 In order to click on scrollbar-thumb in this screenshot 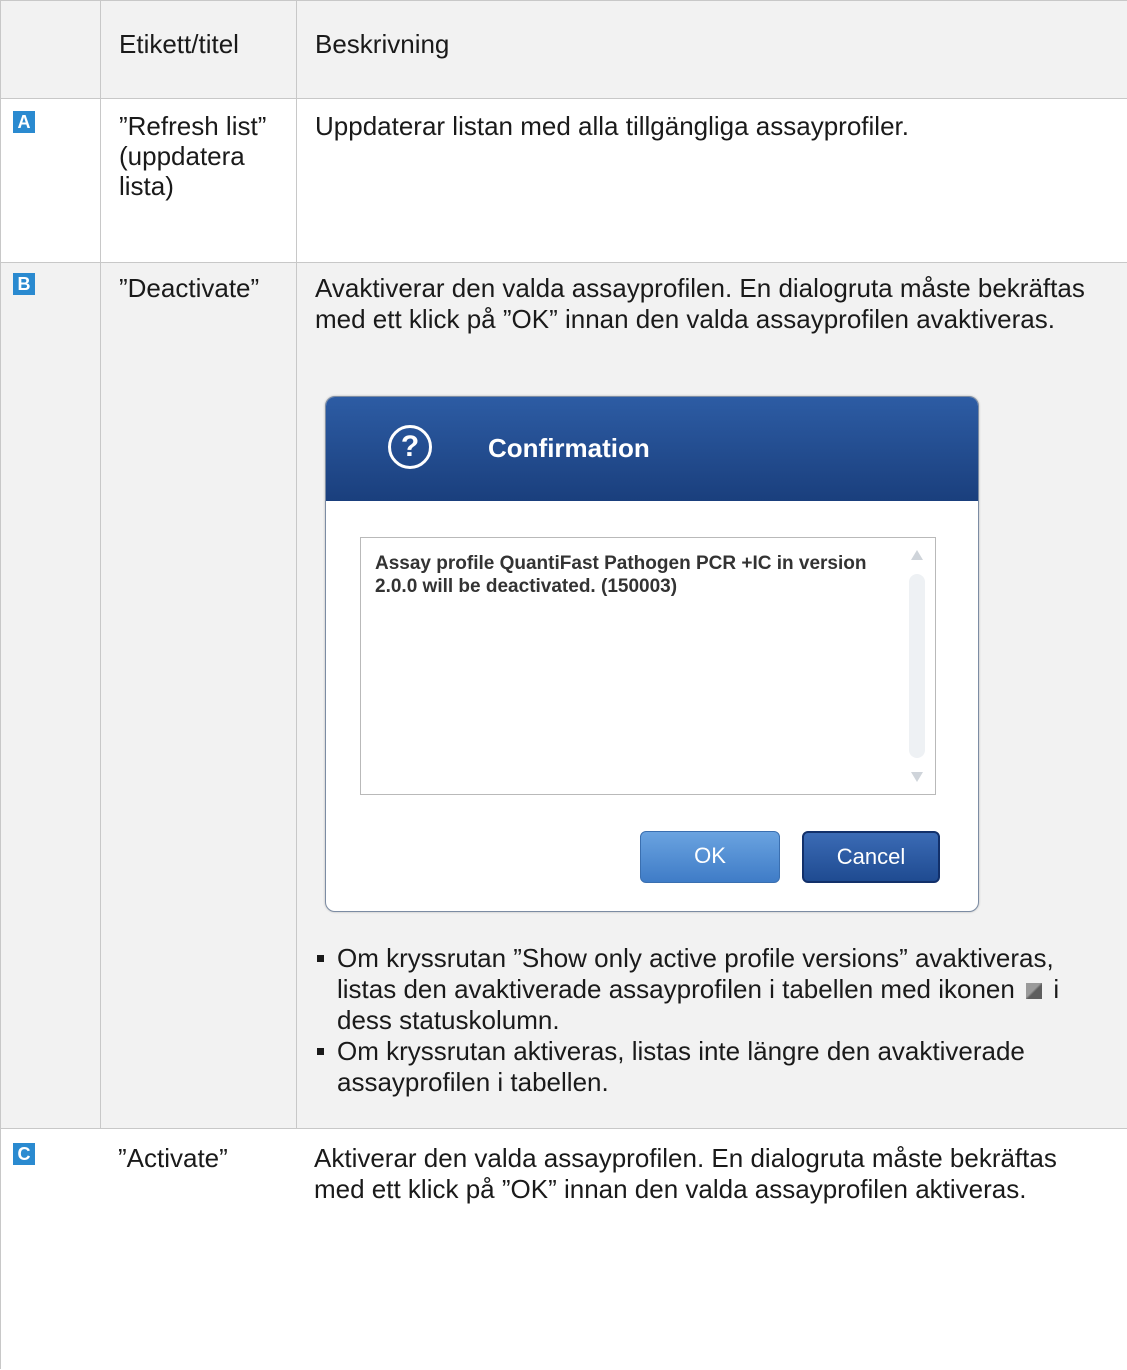, I will do `click(917, 666)`.